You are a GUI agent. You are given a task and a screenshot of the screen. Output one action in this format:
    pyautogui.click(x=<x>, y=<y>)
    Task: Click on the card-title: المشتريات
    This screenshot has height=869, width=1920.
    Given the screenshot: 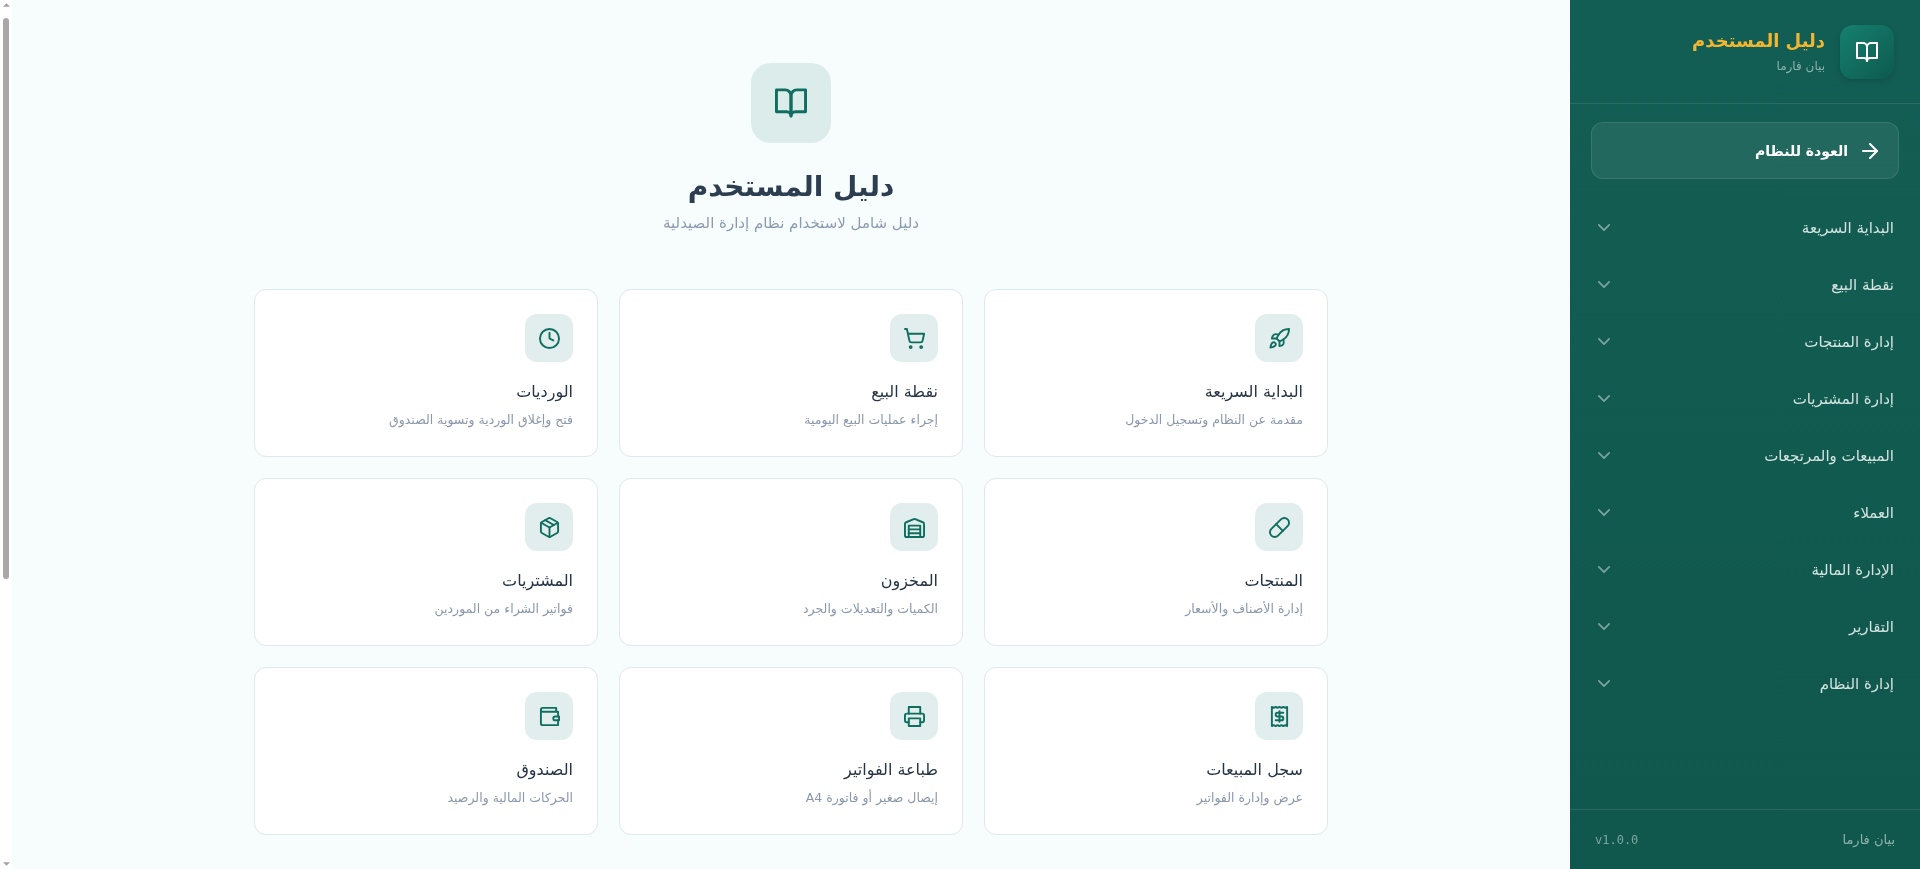 What is the action you would take?
    pyautogui.click(x=537, y=581)
    